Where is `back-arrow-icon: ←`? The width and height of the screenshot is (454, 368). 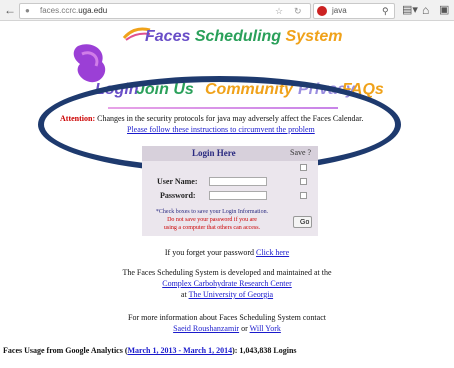
back-arrow-icon: ← is located at coordinates (10, 10).